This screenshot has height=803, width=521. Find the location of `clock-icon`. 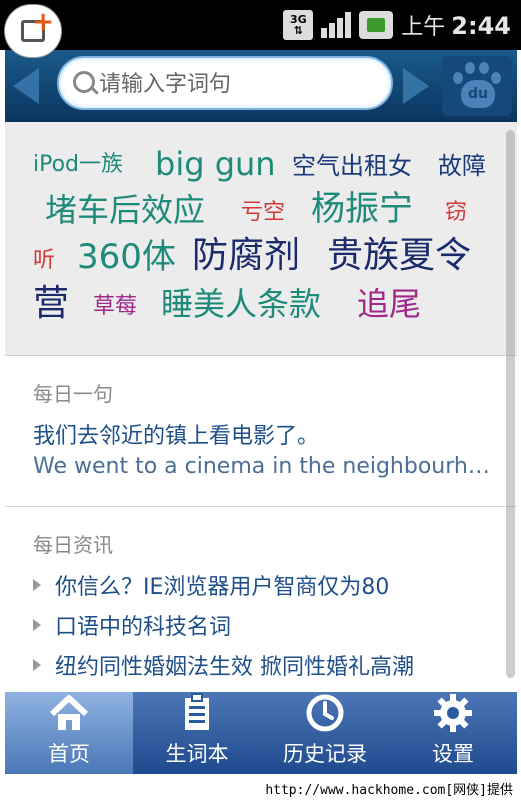

clock-icon is located at coordinates (325, 713).